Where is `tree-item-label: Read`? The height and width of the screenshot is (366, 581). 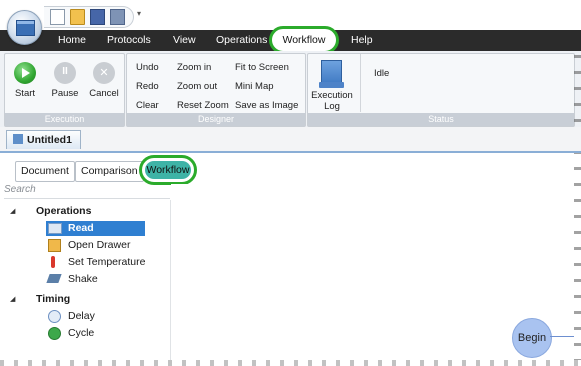
tree-item-label: Read is located at coordinates (81, 228).